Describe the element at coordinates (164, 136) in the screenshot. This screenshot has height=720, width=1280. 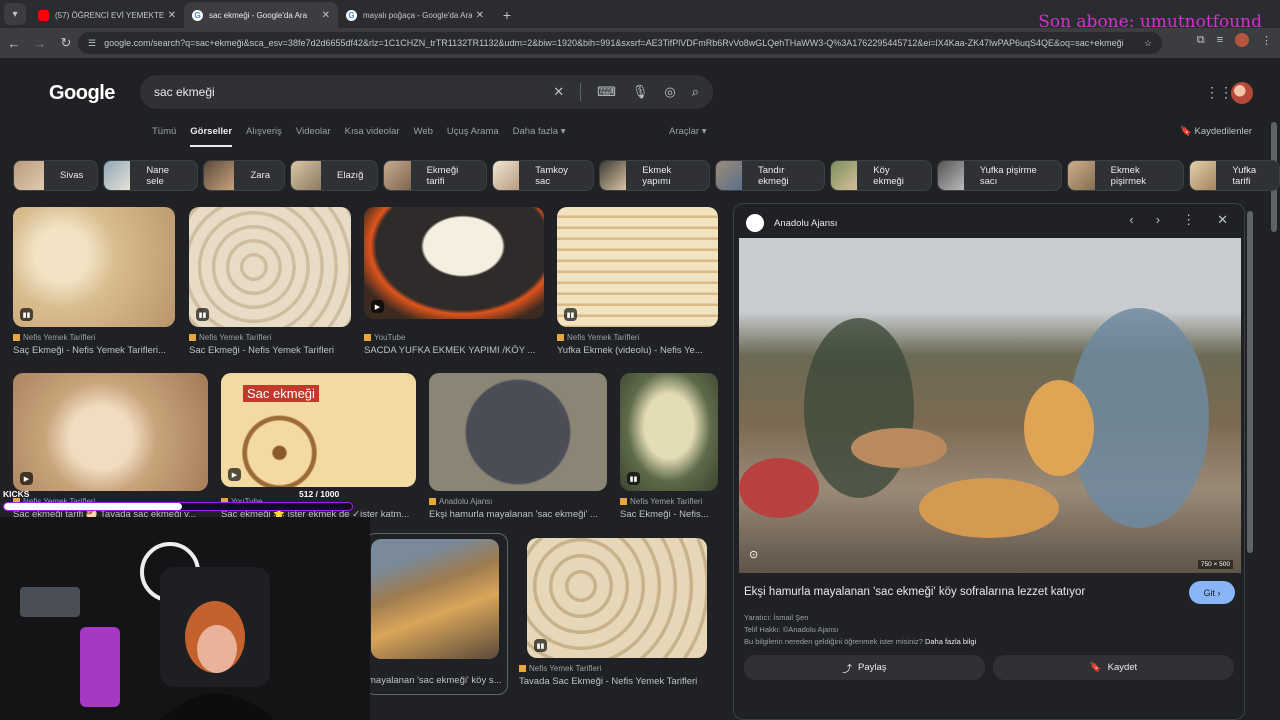
I see `tab-all: Tümü` at that location.